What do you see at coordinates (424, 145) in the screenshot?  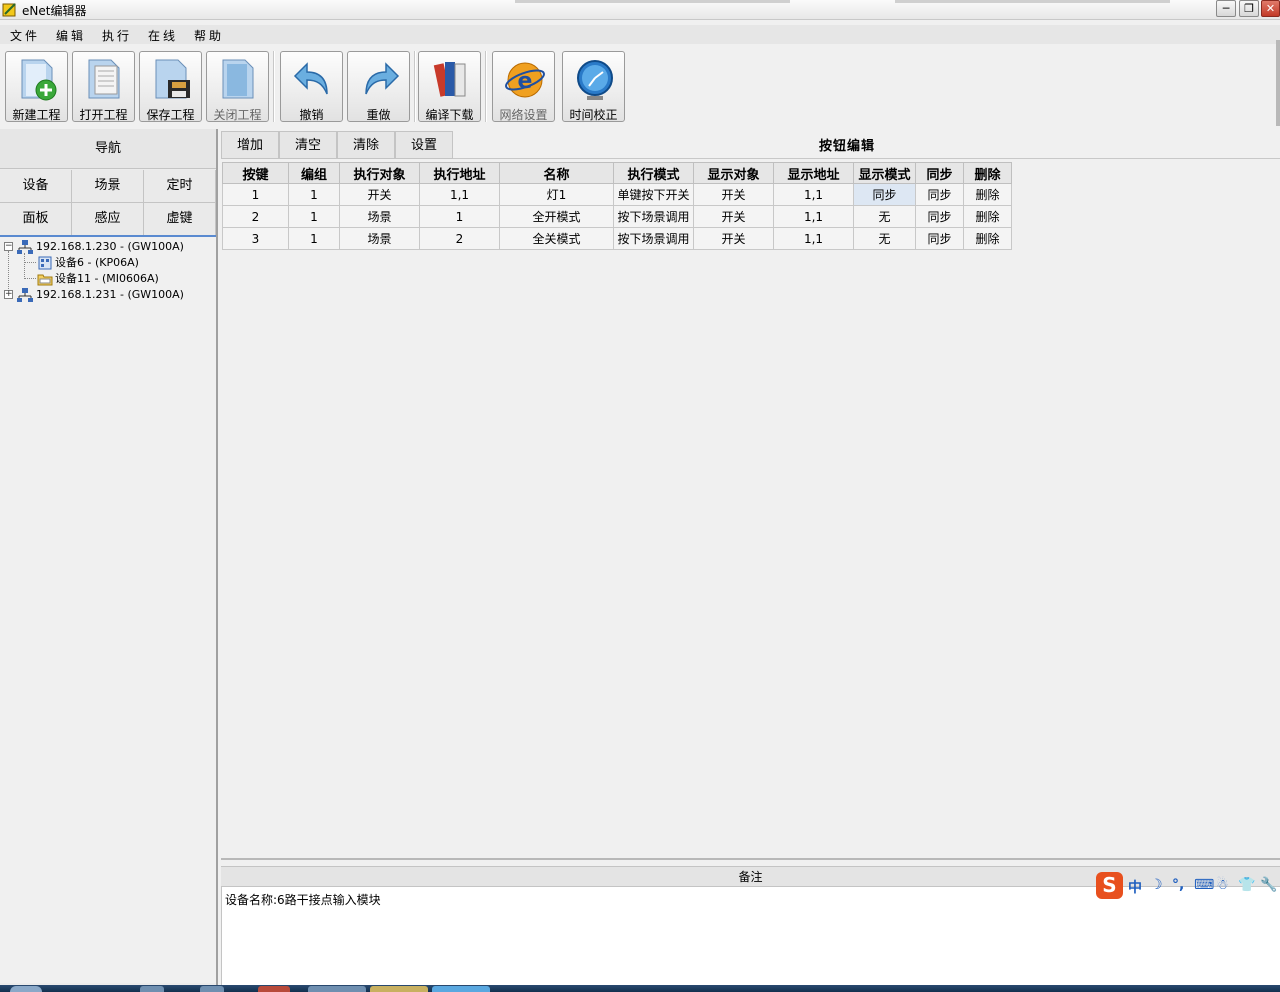 I see `settings-button: 设置` at bounding box center [424, 145].